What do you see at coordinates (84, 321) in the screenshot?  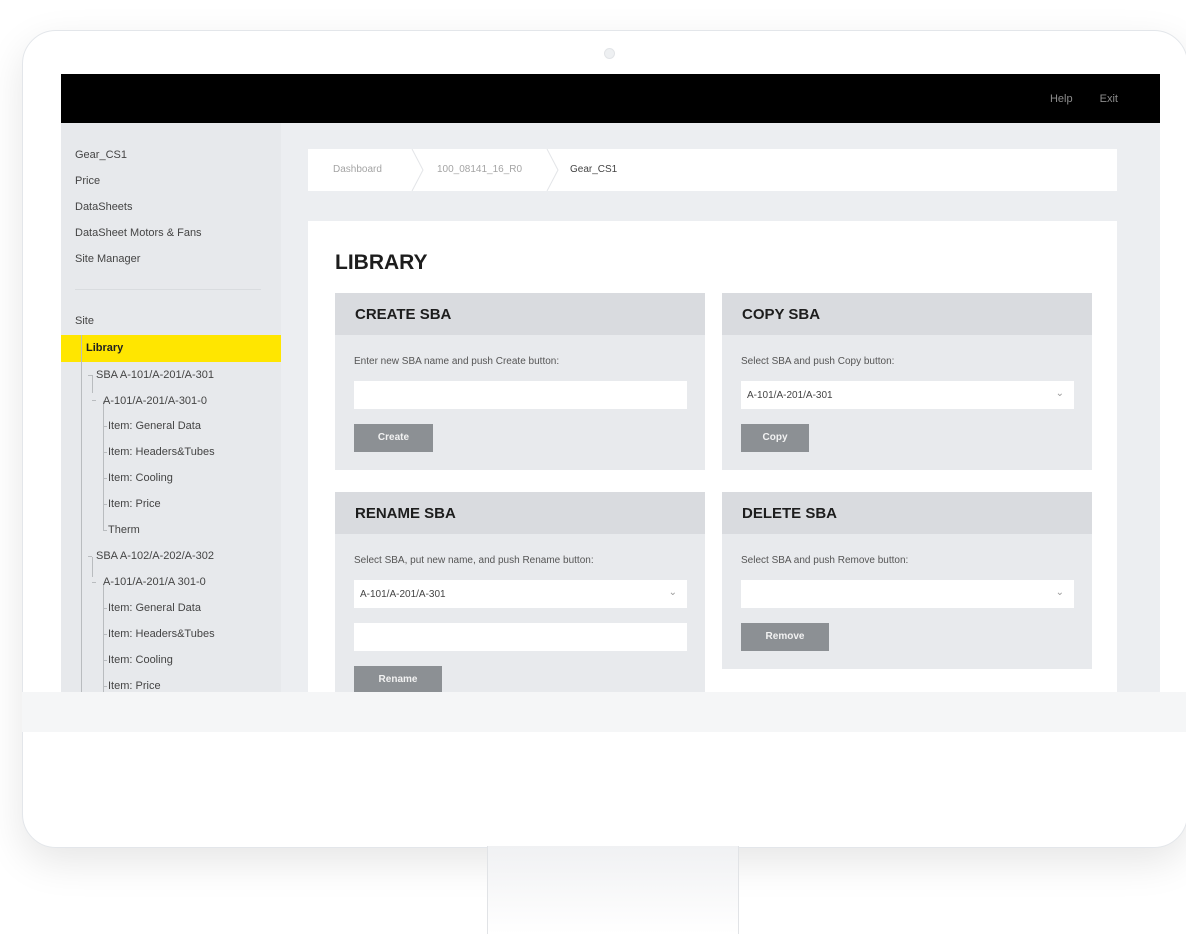 I see `sidebar-site-label: Site` at bounding box center [84, 321].